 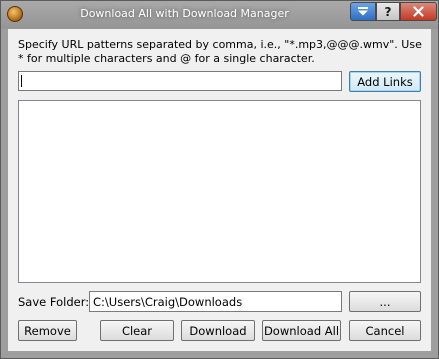 What do you see at coordinates (184, 13) in the screenshot?
I see `window-title: Download All with Download Manager` at bounding box center [184, 13].